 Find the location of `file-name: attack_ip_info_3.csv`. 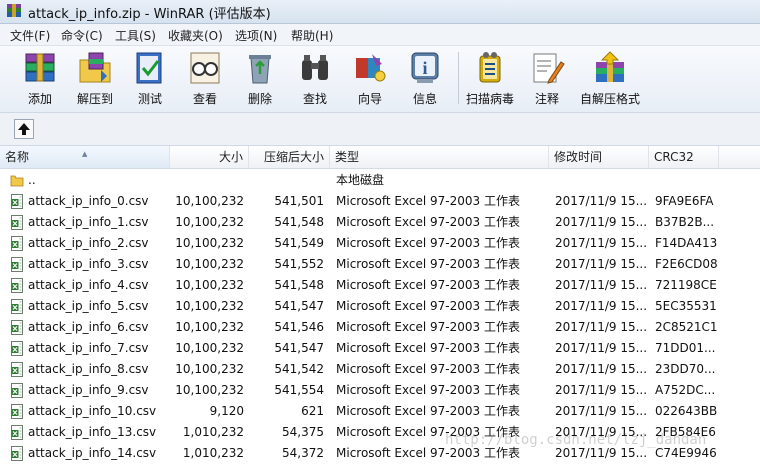

file-name: attack_ip_info_3.csv is located at coordinates (88, 264).